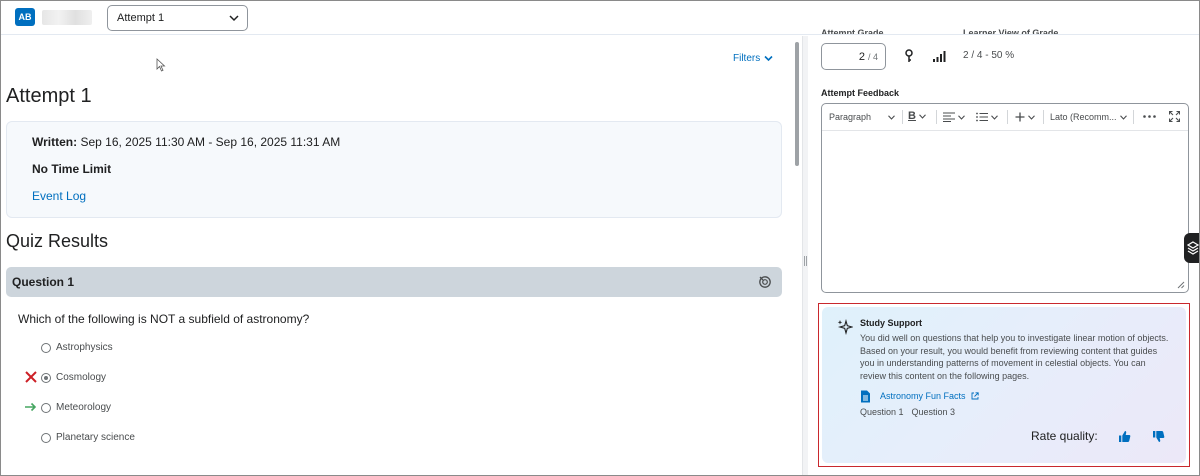  What do you see at coordinates (891, 323) in the screenshot?
I see `study-support-title: Study Support` at bounding box center [891, 323].